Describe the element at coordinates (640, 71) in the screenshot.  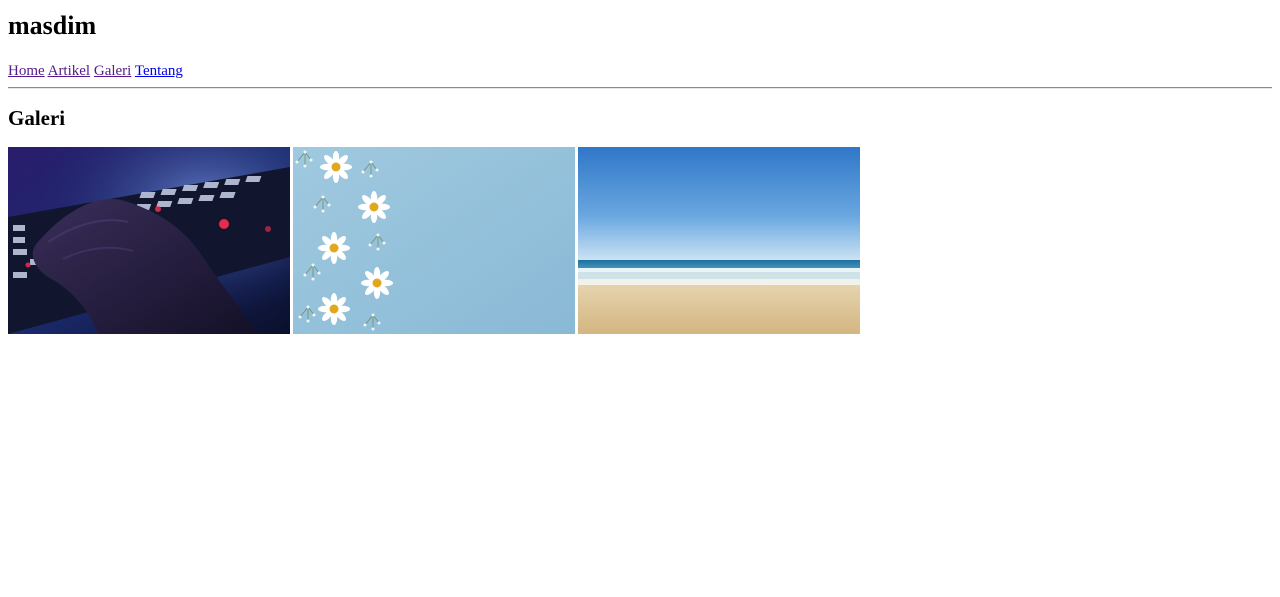
I see `main-nav: Home Artikel Galeri Tentang` at that location.